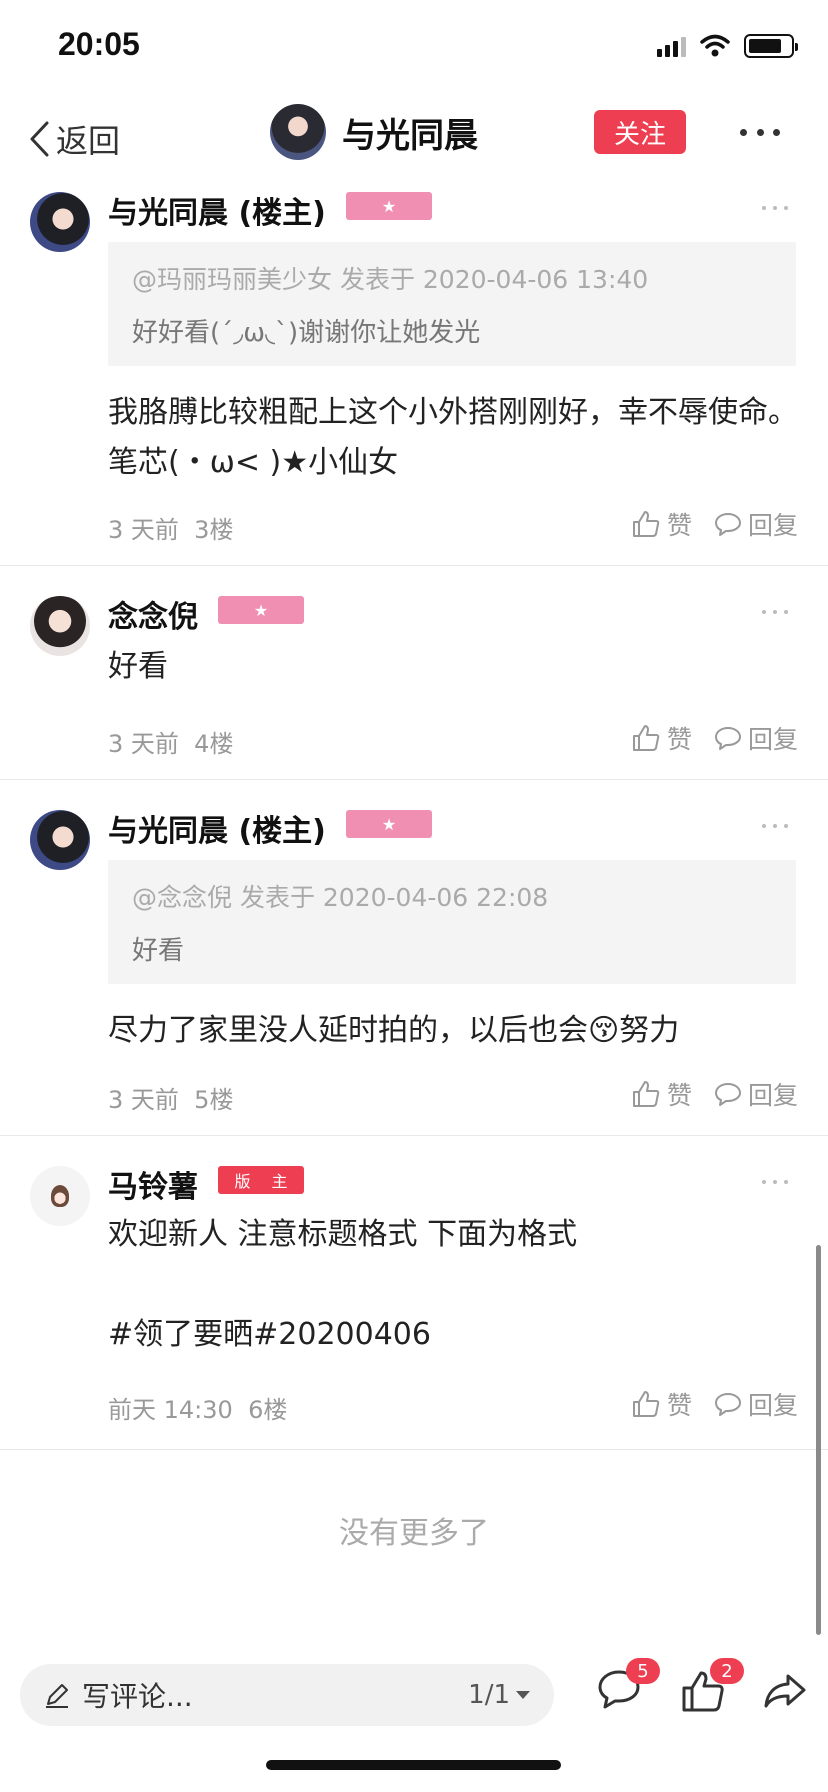 Image resolution: width=828 pixels, height=1792 pixels. I want to click on quote-header: @玛丽玛丽美少女 发表于 2020-04-06 13:40, so click(390, 279).